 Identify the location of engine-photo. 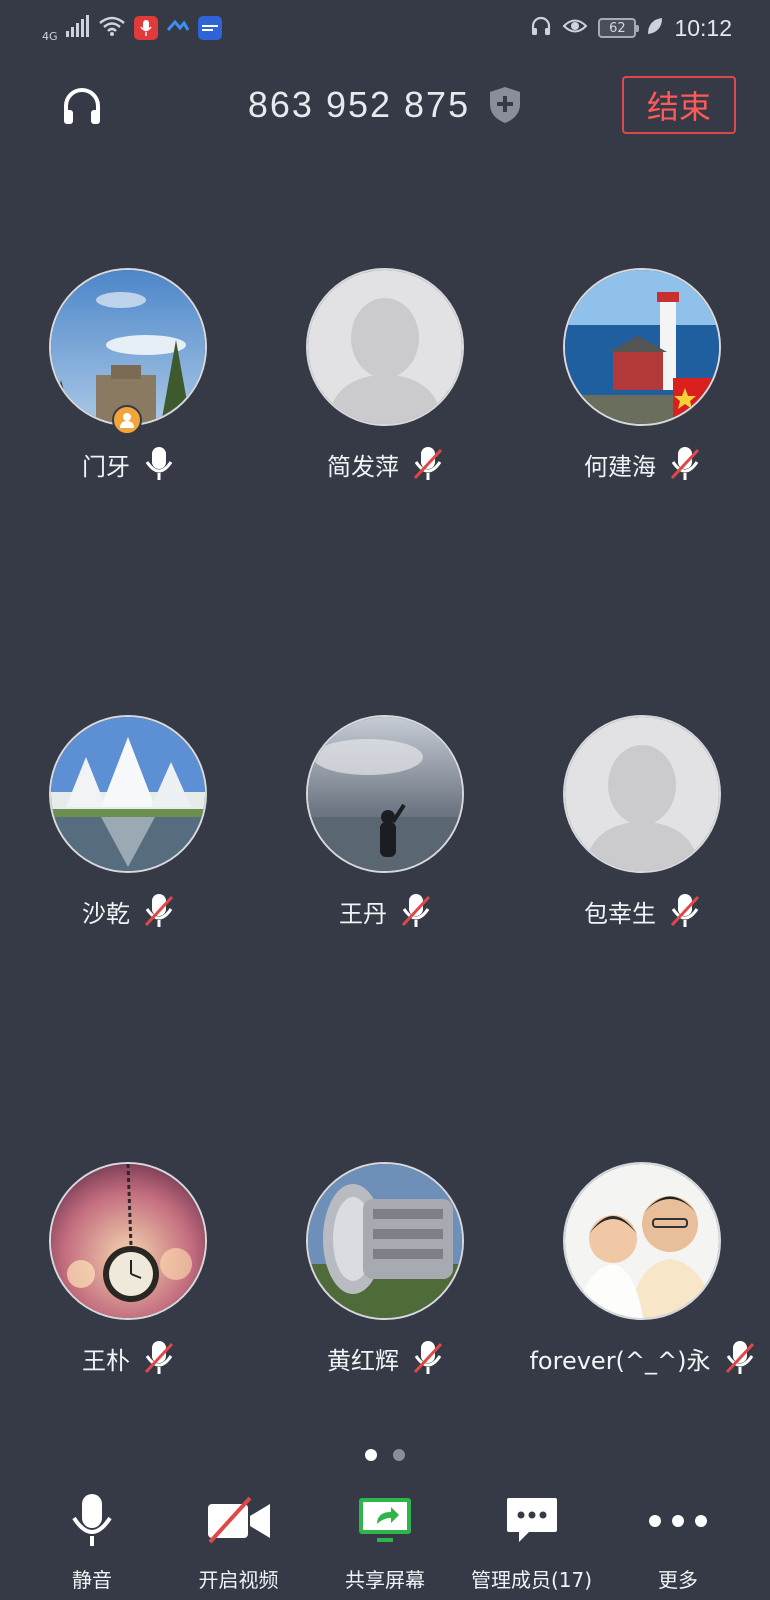
(385, 1241).